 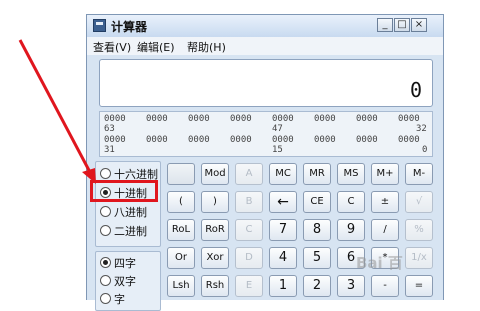 What do you see at coordinates (181, 230) in the screenshot?
I see `rol-key: RoL` at bounding box center [181, 230].